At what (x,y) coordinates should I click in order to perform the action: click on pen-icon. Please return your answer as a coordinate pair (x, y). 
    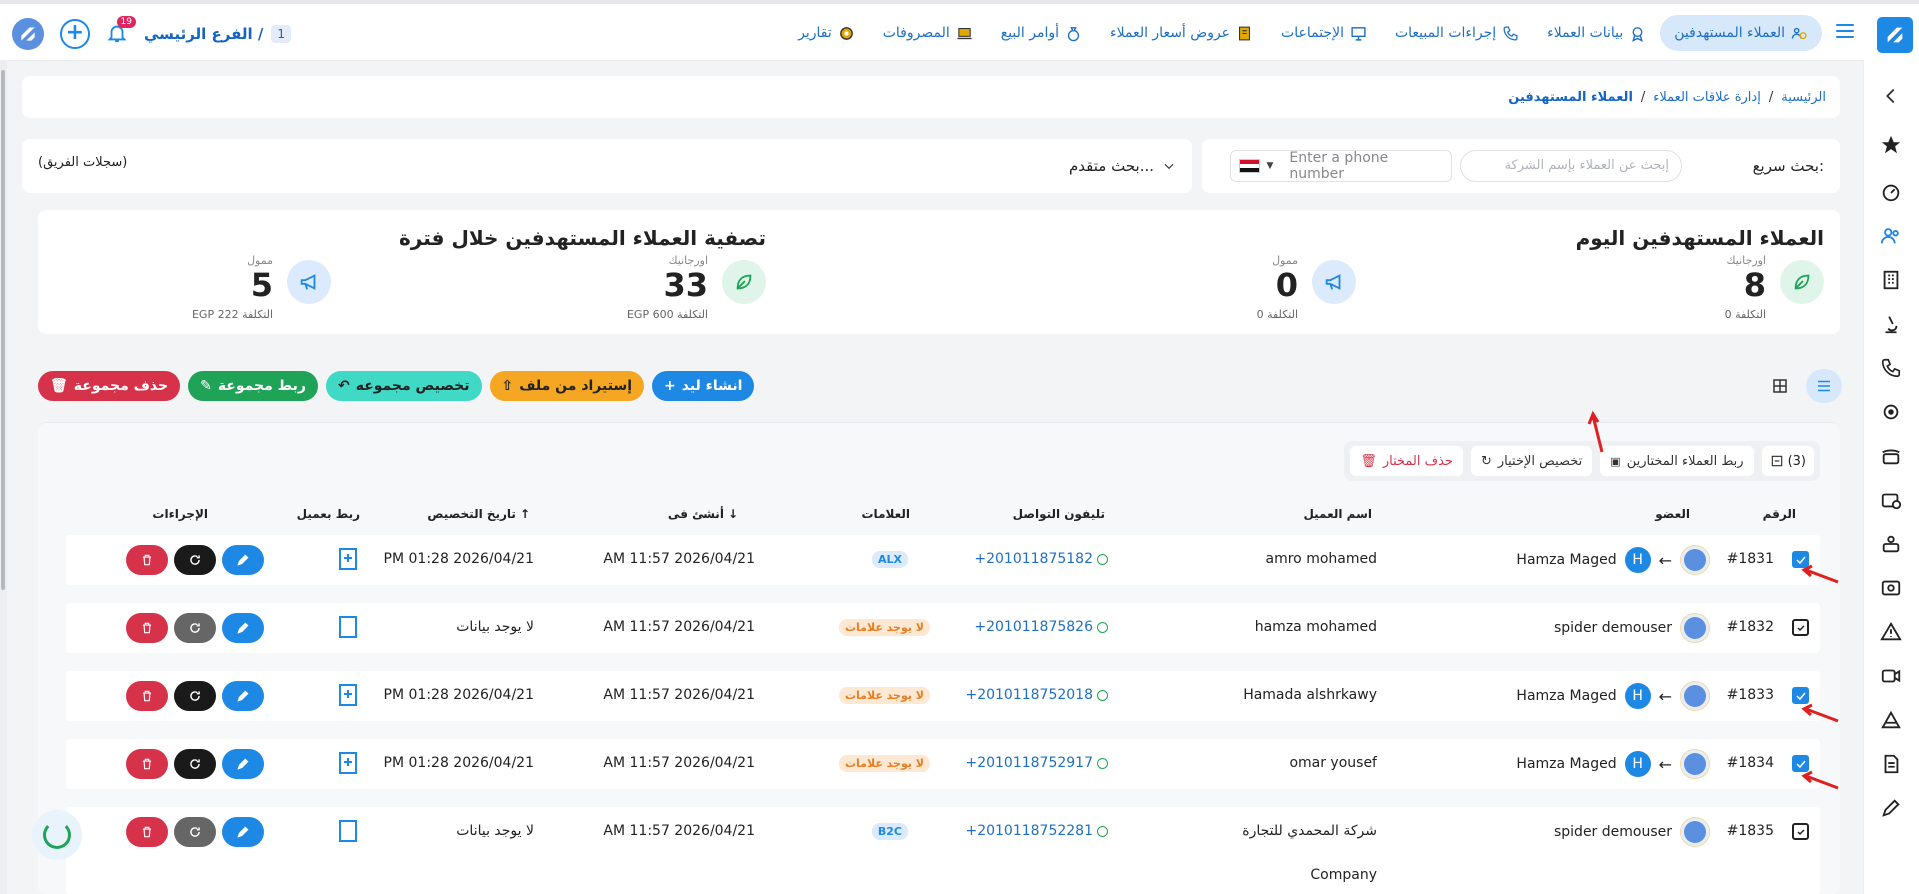
    Looking at the image, I should click on (1891, 808).